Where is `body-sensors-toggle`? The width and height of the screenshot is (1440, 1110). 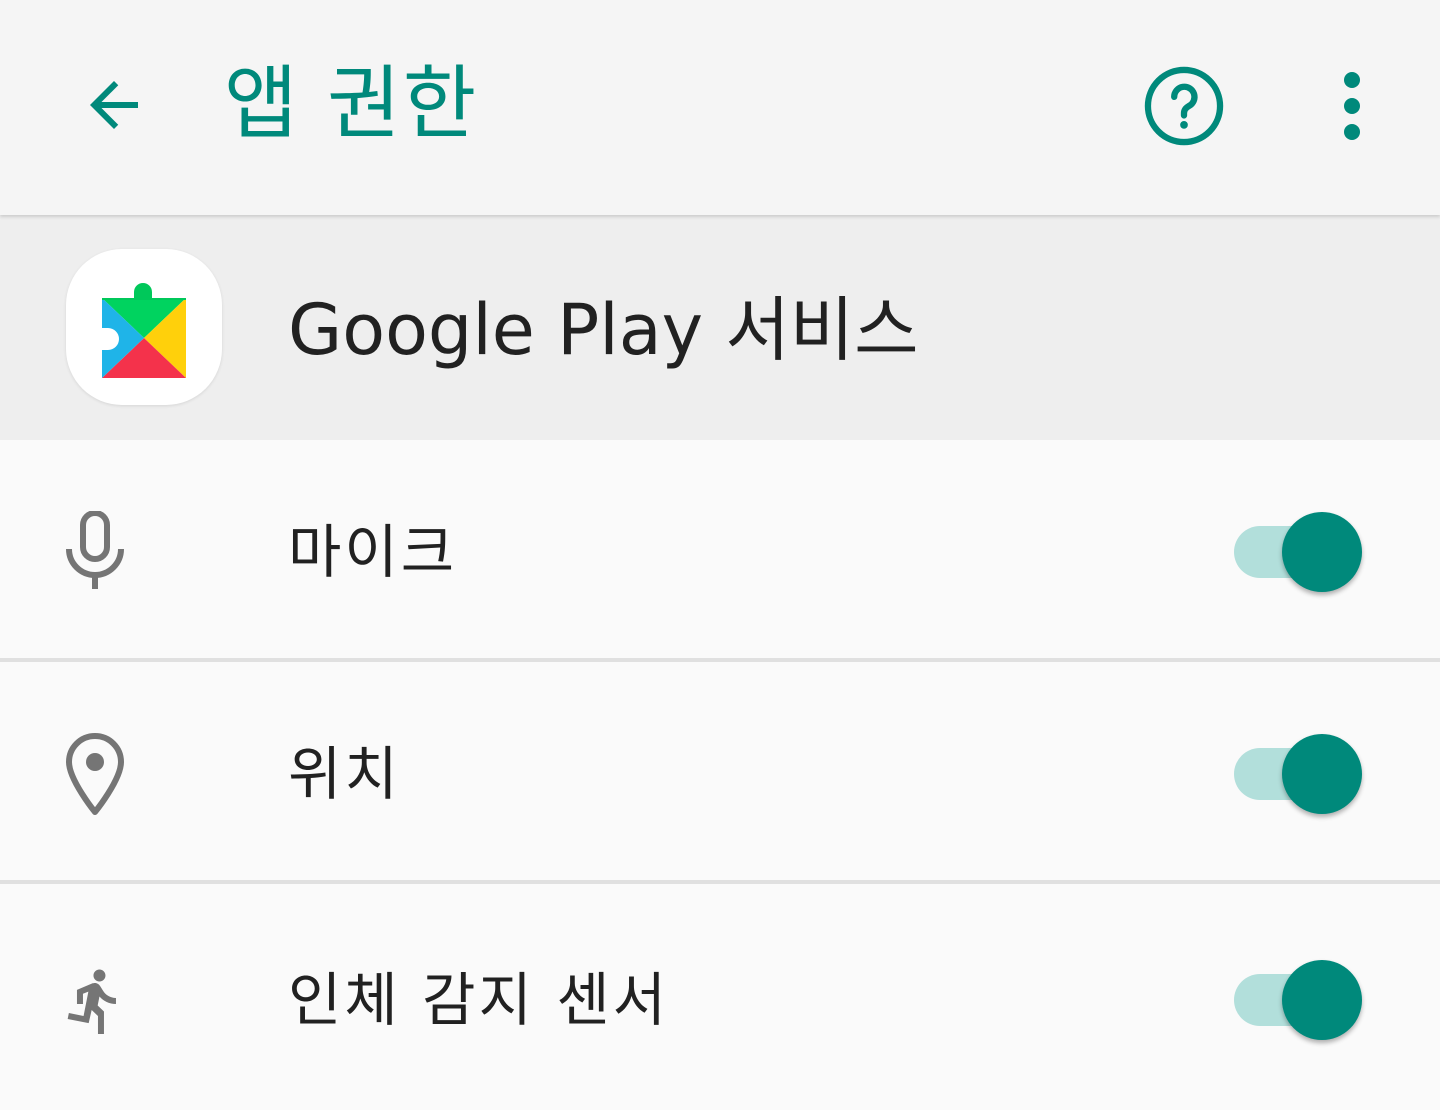 body-sensors-toggle is located at coordinates (1299, 1000).